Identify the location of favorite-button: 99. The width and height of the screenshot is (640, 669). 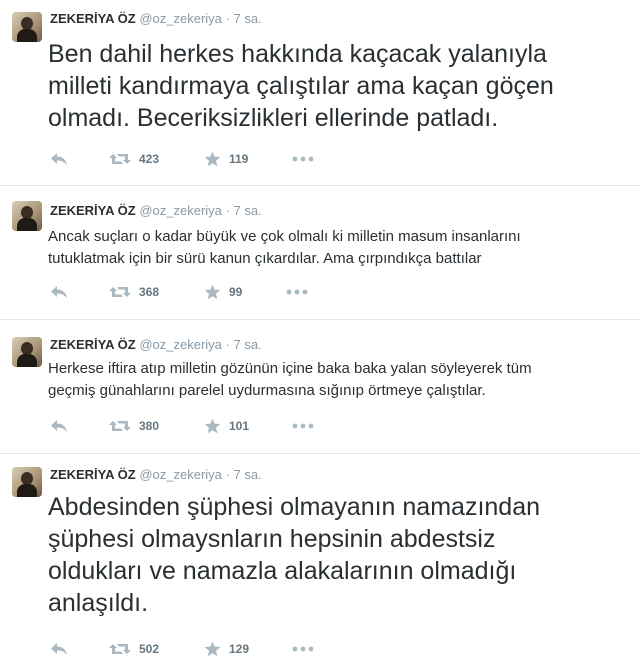
(223, 292).